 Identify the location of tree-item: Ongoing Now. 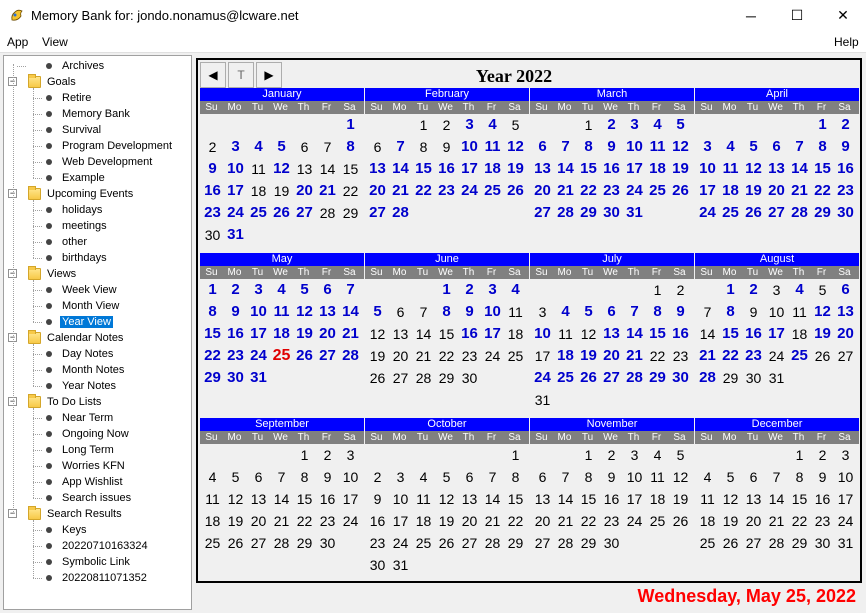
(87, 434).